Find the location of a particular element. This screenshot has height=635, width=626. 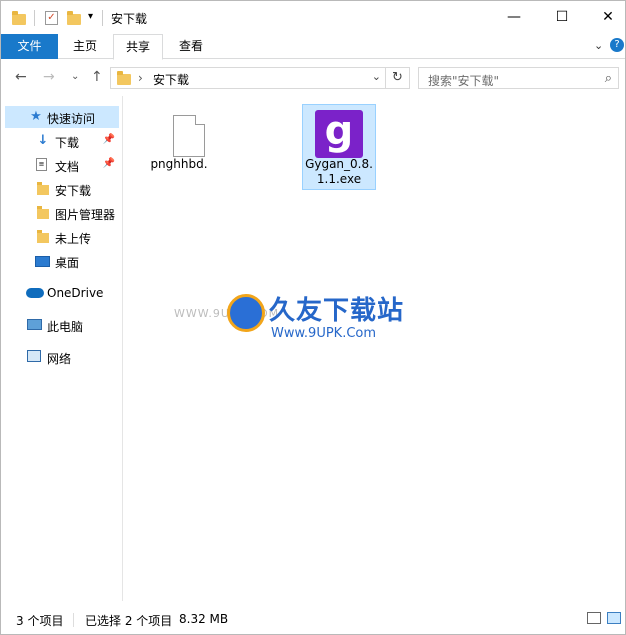

file-name-line-2: 1.1.exe is located at coordinates (339, 179).